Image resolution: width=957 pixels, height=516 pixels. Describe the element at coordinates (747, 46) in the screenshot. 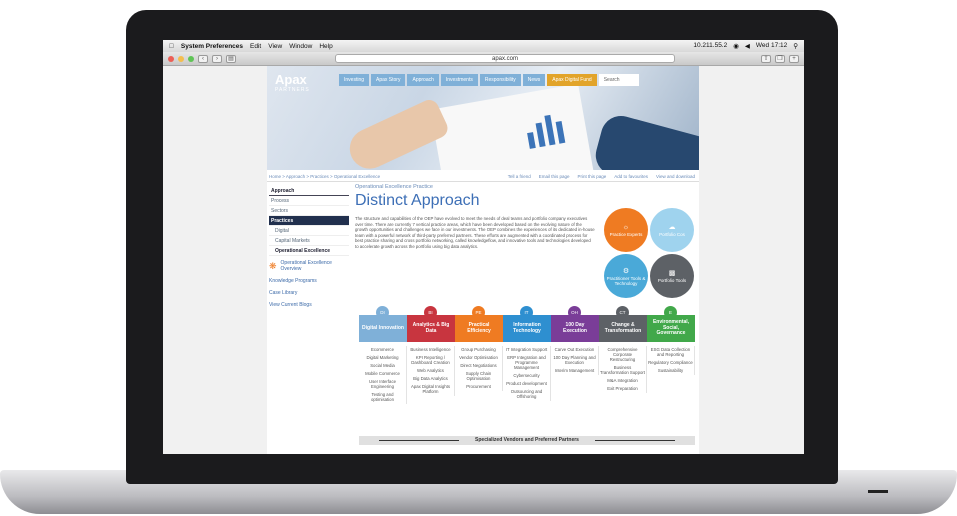

I see `volume-icon: ◀` at that location.